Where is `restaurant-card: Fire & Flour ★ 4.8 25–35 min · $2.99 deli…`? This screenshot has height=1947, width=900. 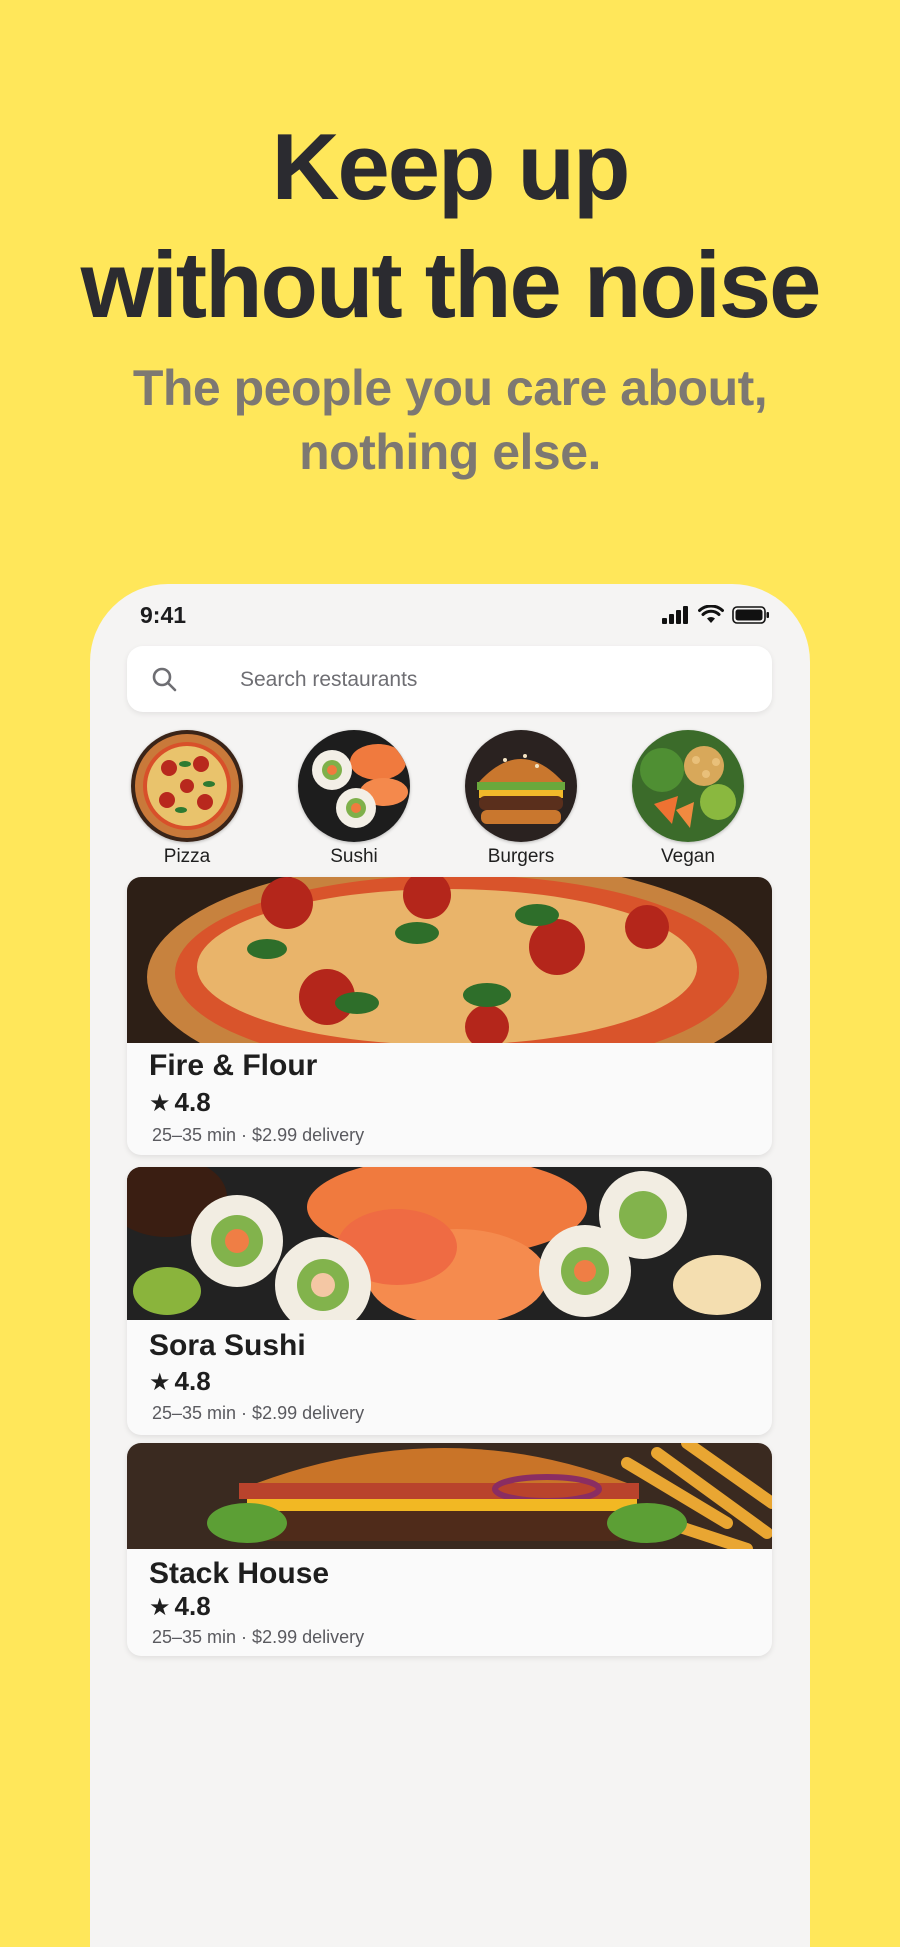 restaurant-card: Fire & Flour ★ 4.8 25–35 min · $2.99 deli… is located at coordinates (449, 1016).